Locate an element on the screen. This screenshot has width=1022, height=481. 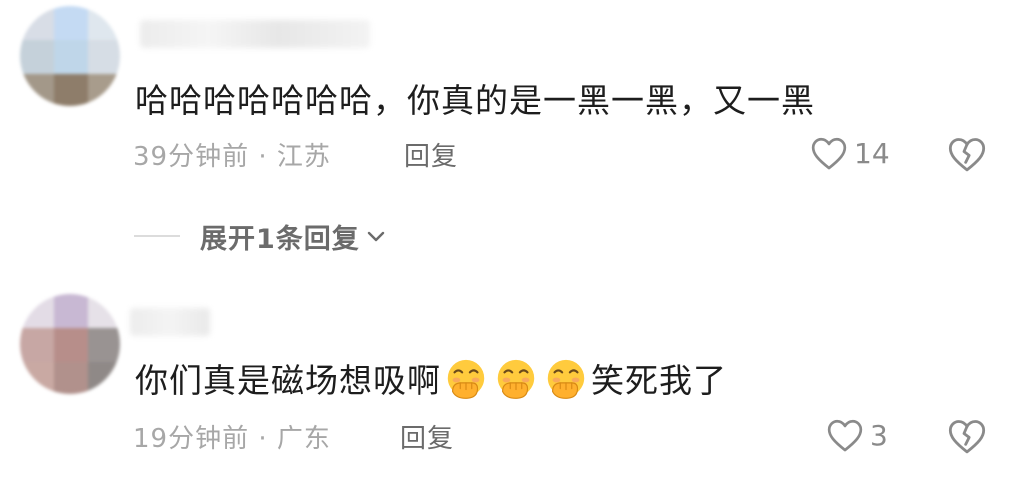
like-count: 14 is located at coordinates (872, 153).